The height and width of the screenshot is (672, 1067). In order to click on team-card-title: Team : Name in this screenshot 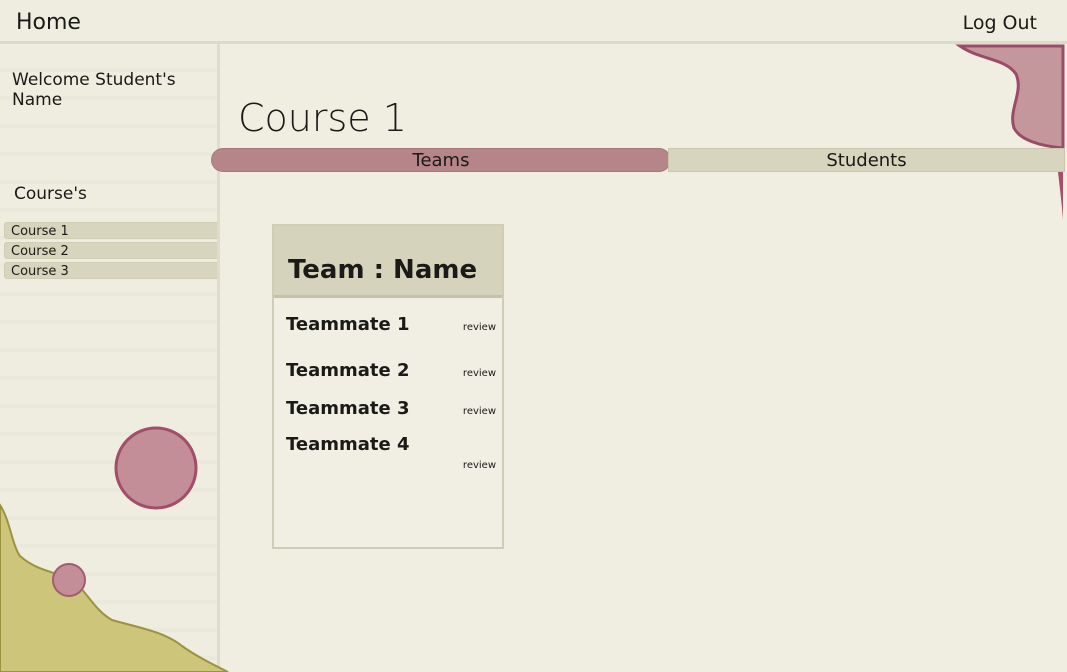, I will do `click(388, 262)`.